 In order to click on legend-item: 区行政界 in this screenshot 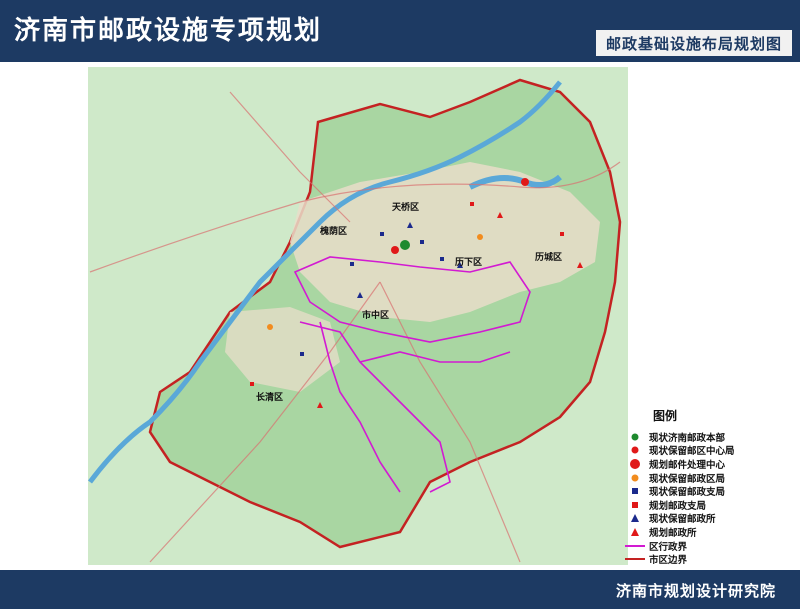, I will do `click(710, 546)`.